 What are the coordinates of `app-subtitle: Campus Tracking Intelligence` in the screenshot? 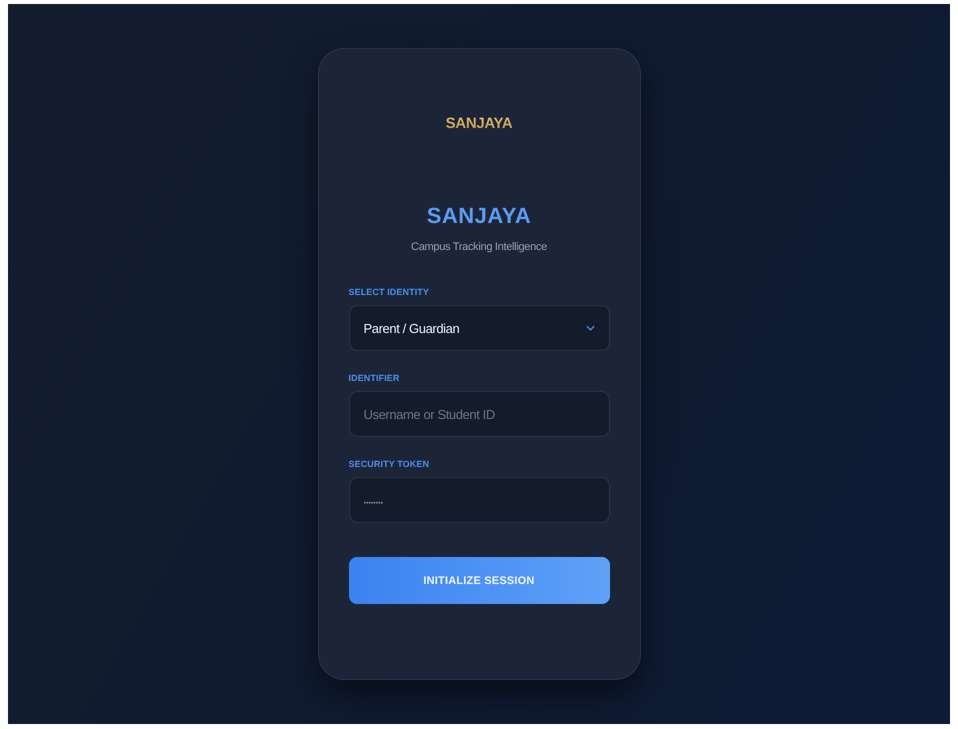 It's located at (479, 247).